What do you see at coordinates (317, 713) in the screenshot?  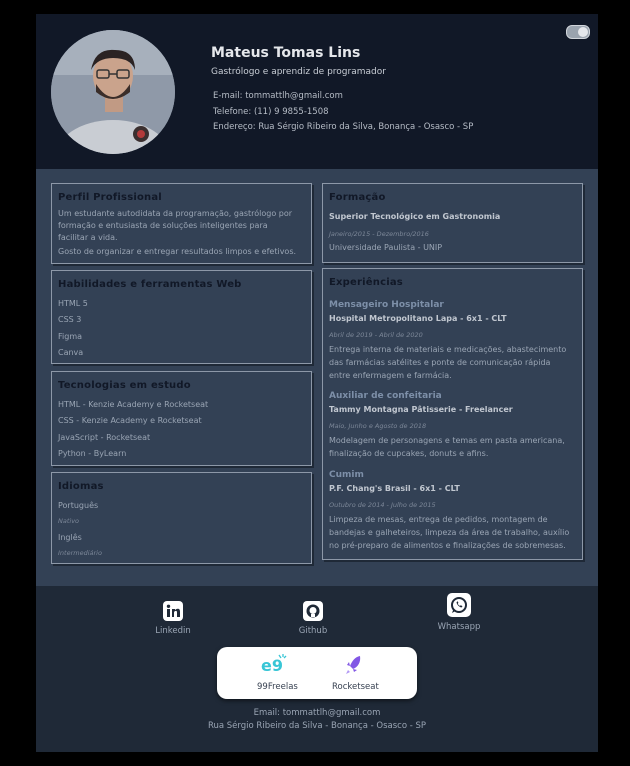 I see `footer-email: Email: tommattlh@gmail.com` at bounding box center [317, 713].